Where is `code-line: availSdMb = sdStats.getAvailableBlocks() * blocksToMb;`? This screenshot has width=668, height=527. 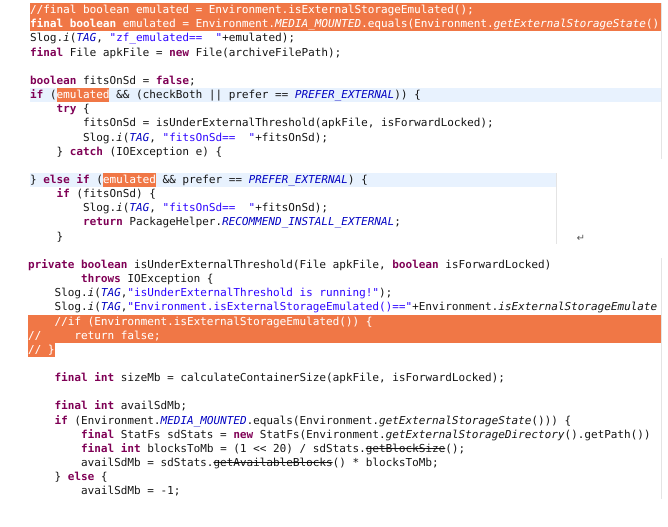 code-line: availSdMb = sdStats.getAvailableBlocks() * blocksToMb; is located at coordinates (260, 463).